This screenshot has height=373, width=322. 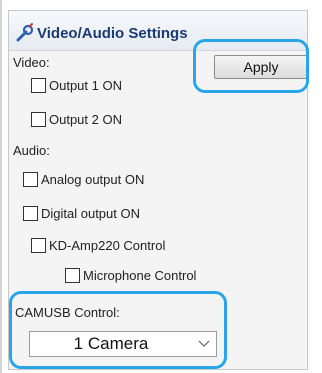 I want to click on audio-group-label: Audio:, so click(x=31, y=150).